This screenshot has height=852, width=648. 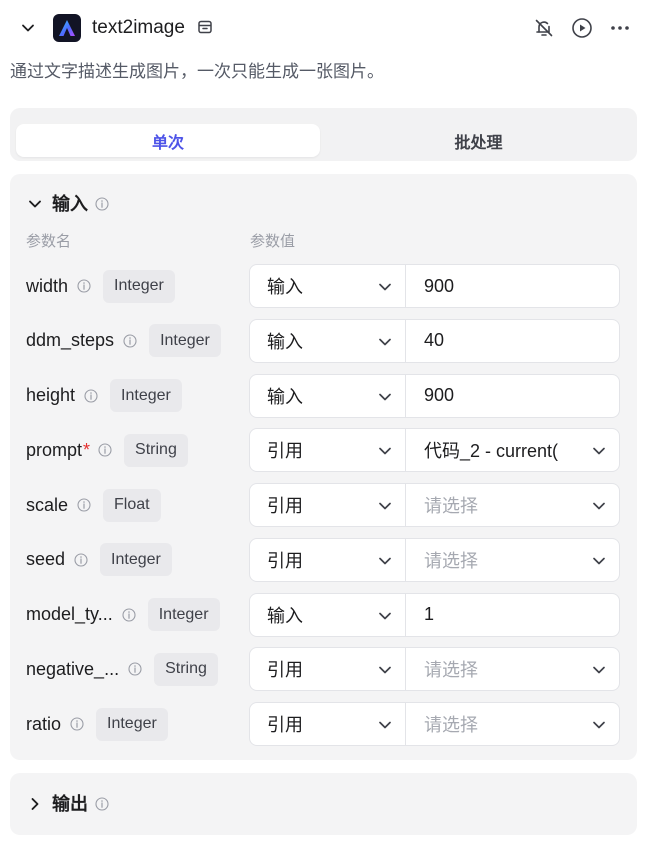 I want to click on param-value: 1, so click(x=429, y=614).